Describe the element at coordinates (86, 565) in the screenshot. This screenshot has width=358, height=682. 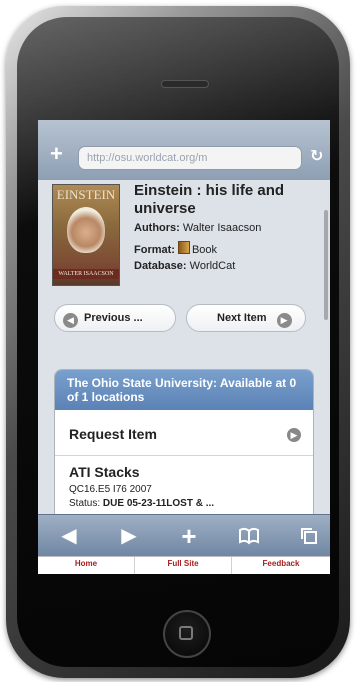
I see `footer-link-home: Home` at that location.